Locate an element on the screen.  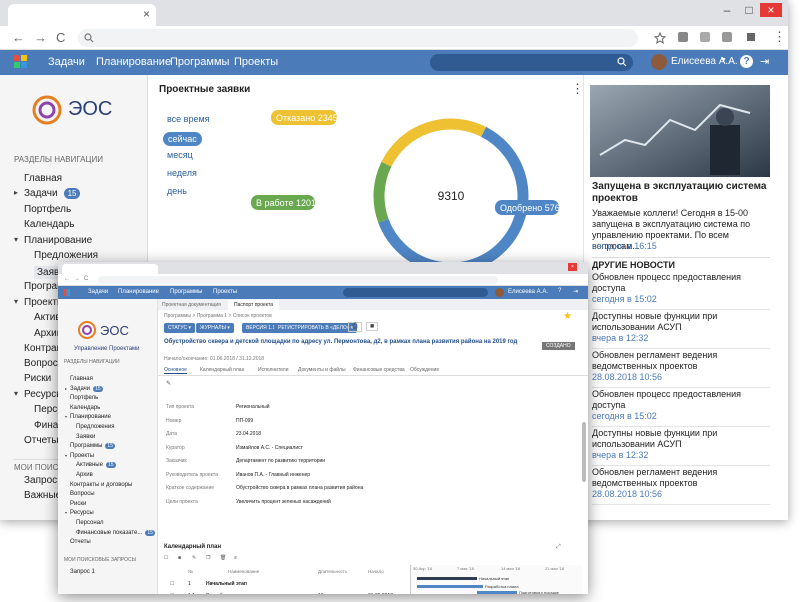
tab-passport: Паспорт проекта is located at coordinates (254, 305).